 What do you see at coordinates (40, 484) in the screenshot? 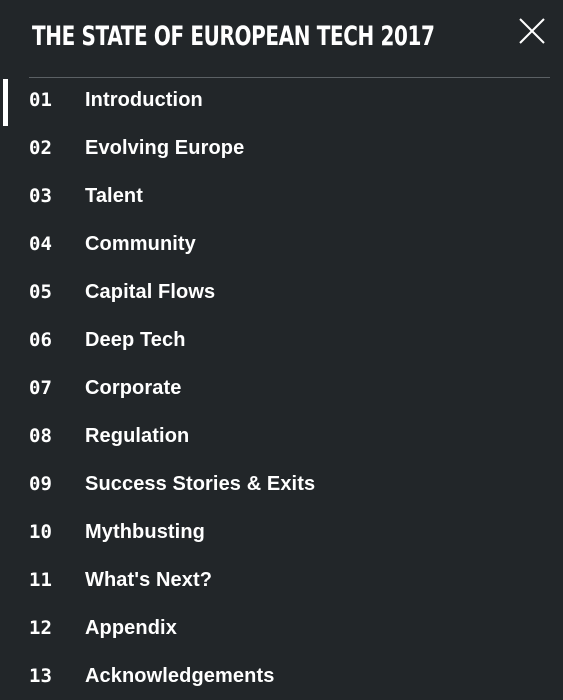
I see `nav-item-number: 09` at bounding box center [40, 484].